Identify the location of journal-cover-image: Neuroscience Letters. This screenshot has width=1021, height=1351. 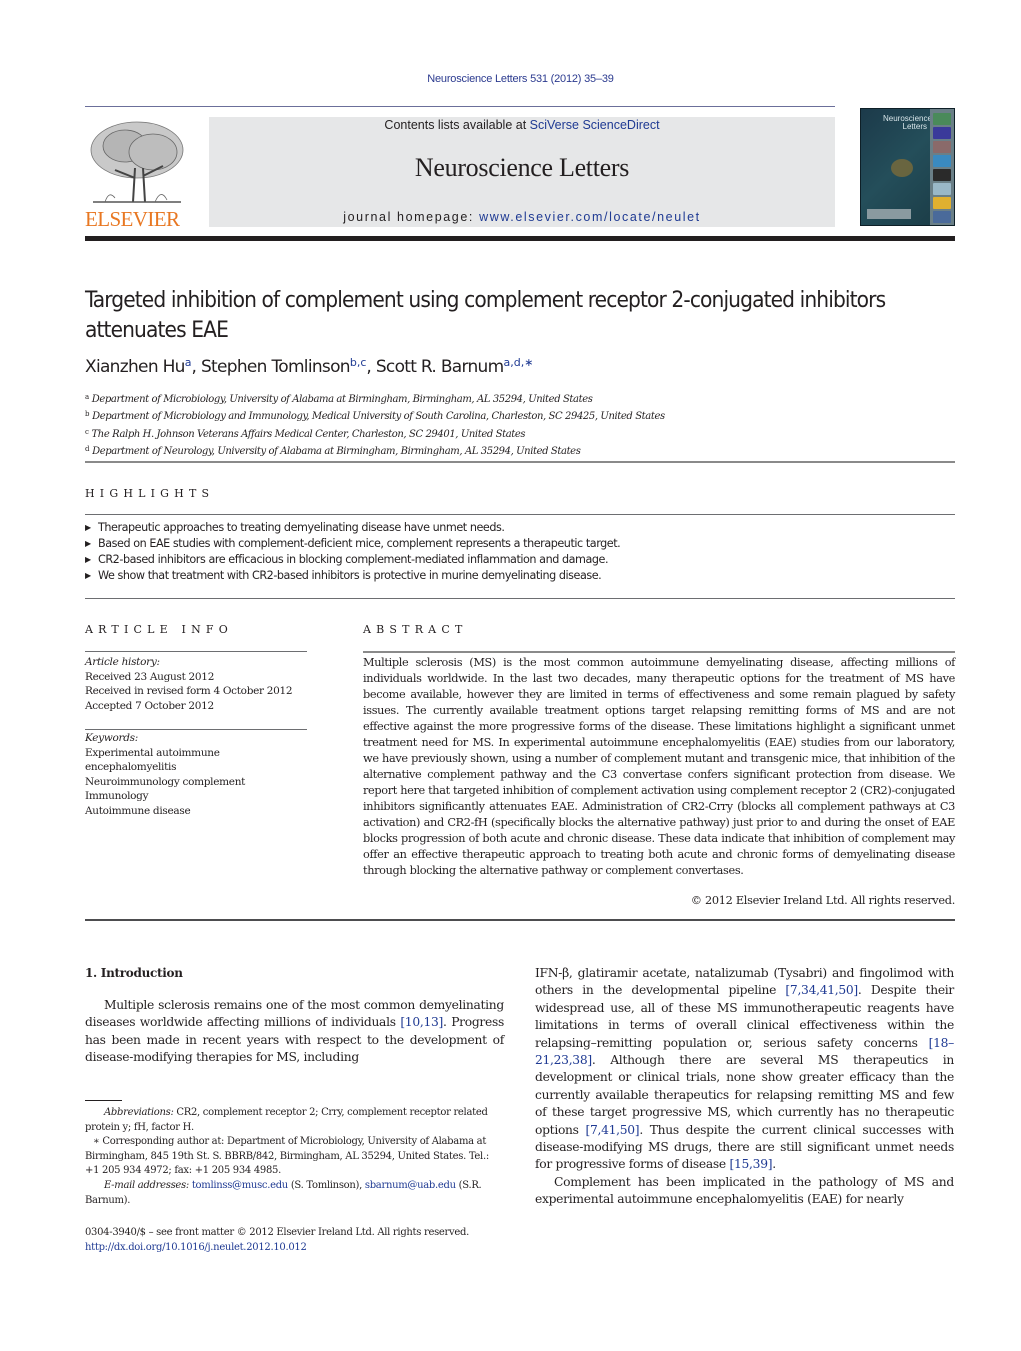
(907, 167).